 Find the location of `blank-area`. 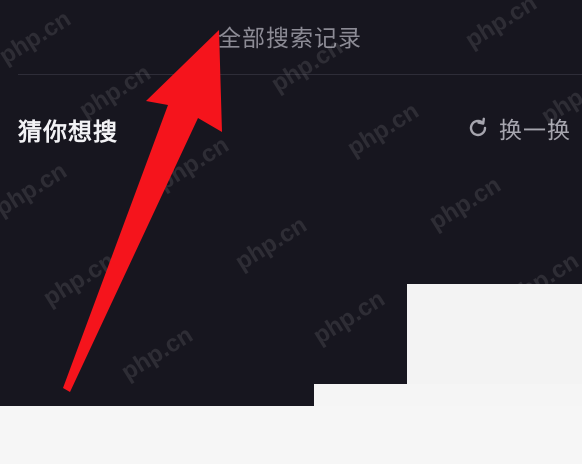

blank-area is located at coordinates (291, 435).